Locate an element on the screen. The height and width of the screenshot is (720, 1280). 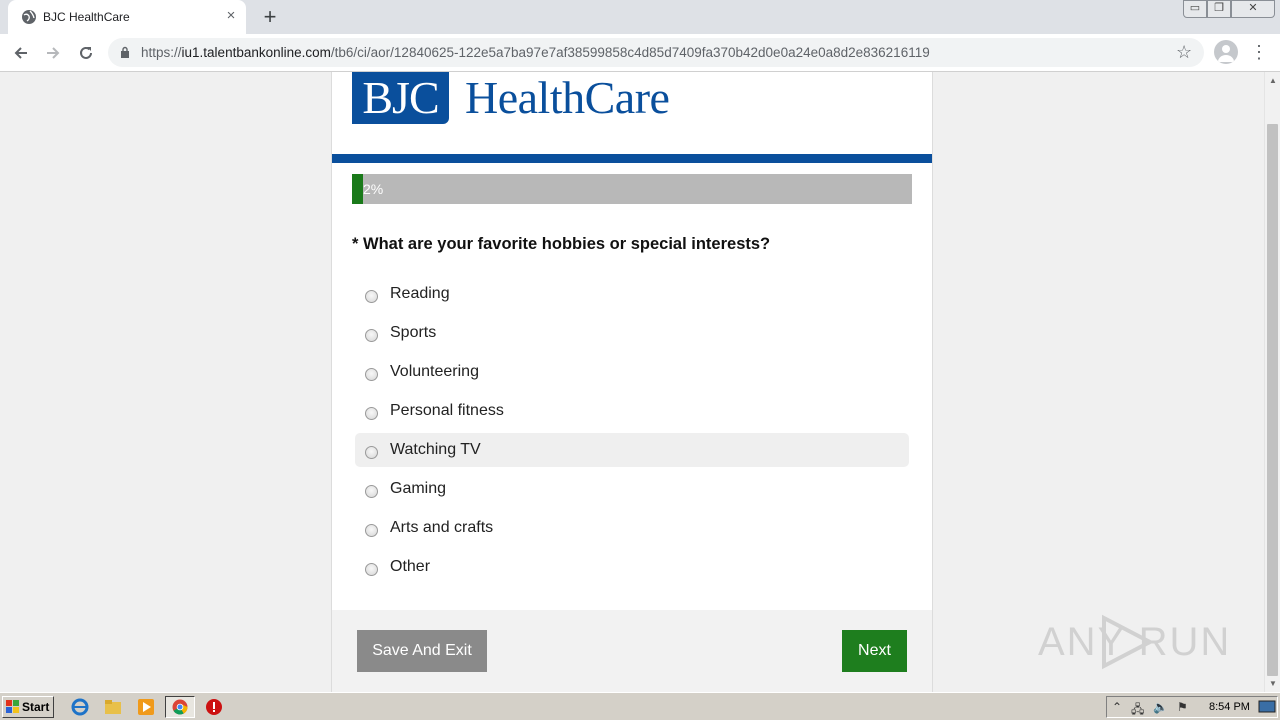
globe-icon is located at coordinates (29, 17).